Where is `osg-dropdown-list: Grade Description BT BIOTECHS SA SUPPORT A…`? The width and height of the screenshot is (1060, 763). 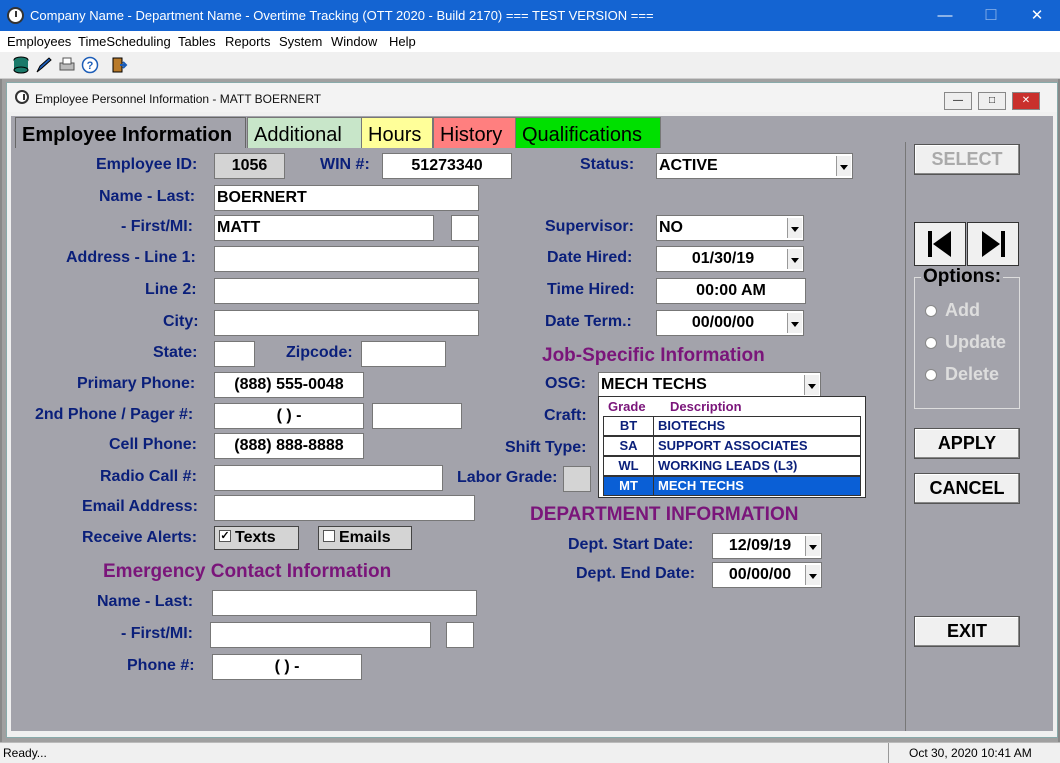 osg-dropdown-list: Grade Description BT BIOTECHS SA SUPPORT A… is located at coordinates (732, 447).